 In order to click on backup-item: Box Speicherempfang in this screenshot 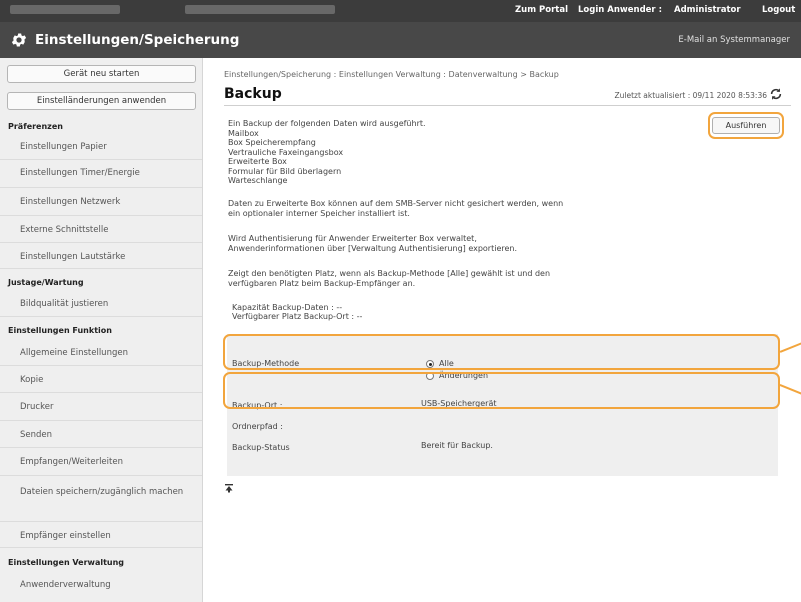, I will do `click(272, 142)`.